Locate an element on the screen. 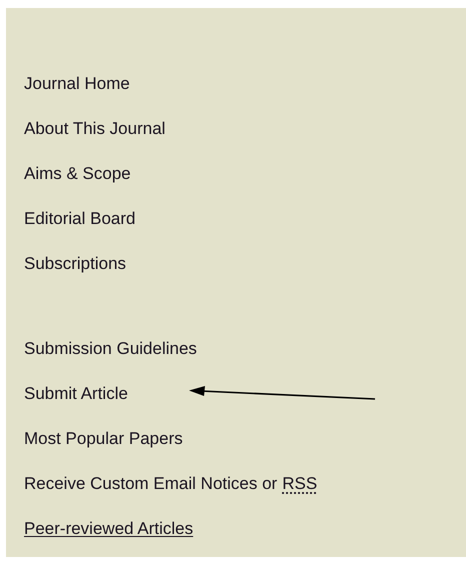 Image resolution: width=466 pixels, height=570 pixels. nav-link: Receive Custom Email Notices or is located at coordinates (151, 483).